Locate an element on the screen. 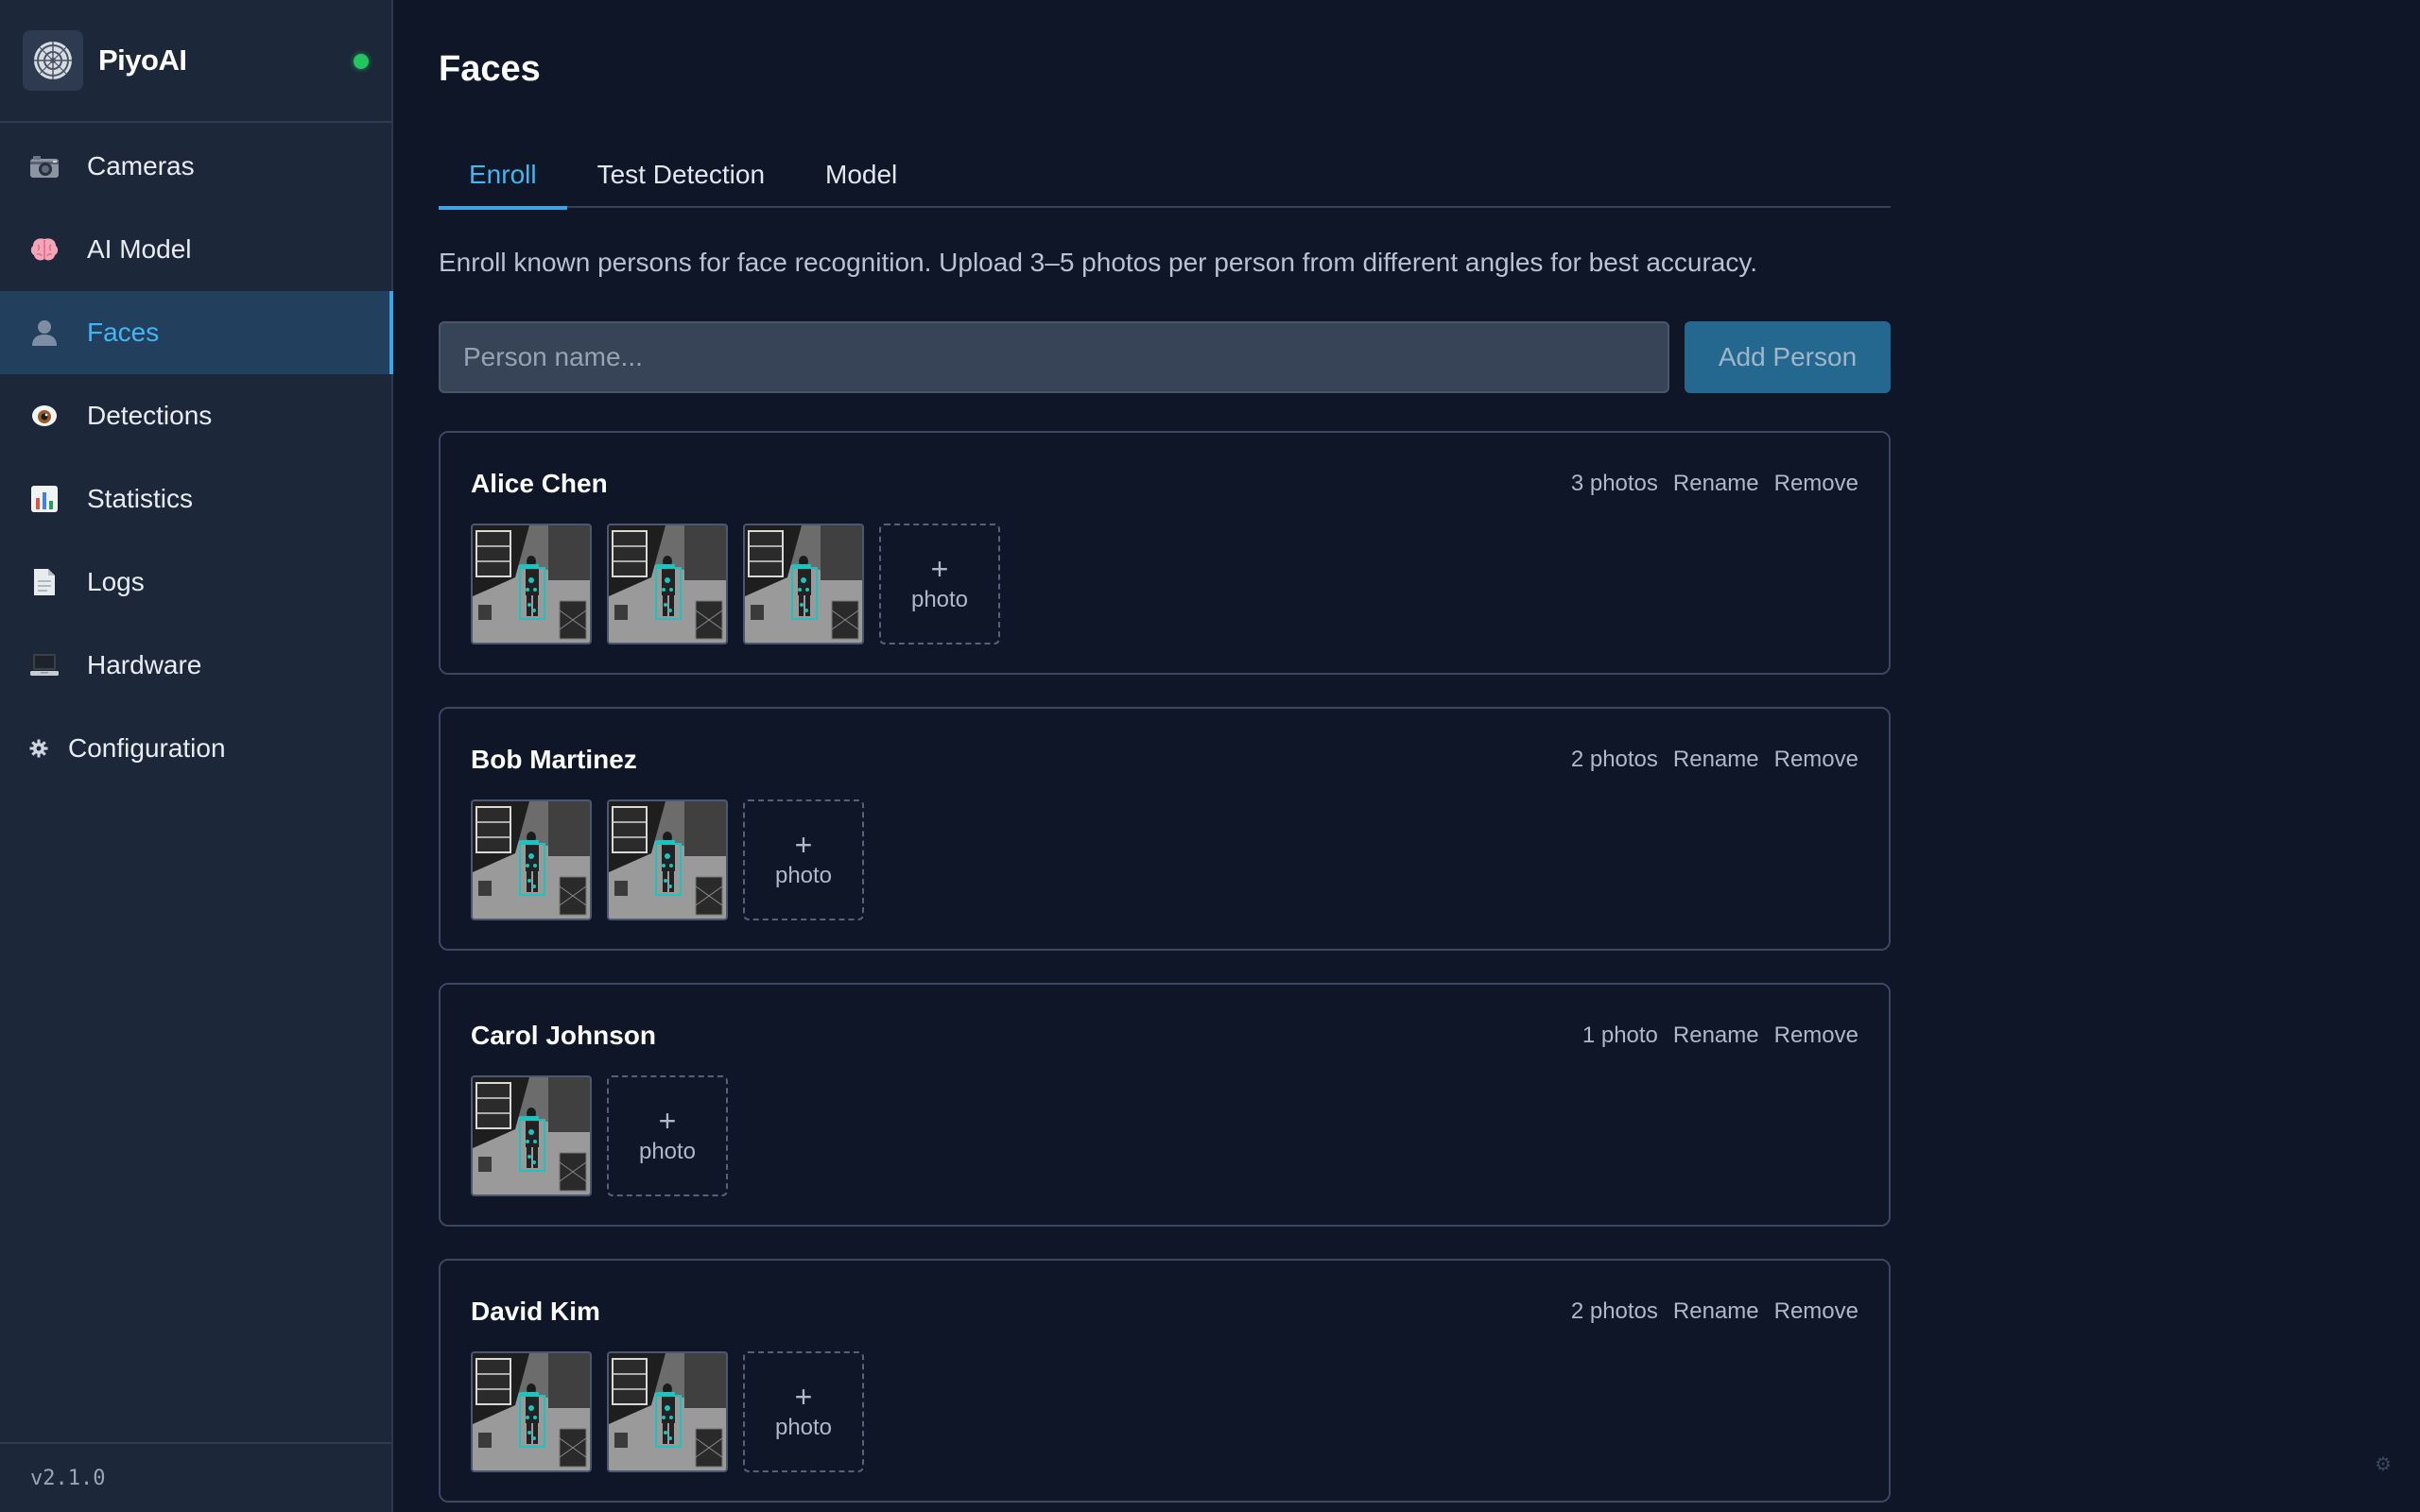 The image size is (2420, 1512). sidebar-item-detections: Detections is located at coordinates (195, 415).